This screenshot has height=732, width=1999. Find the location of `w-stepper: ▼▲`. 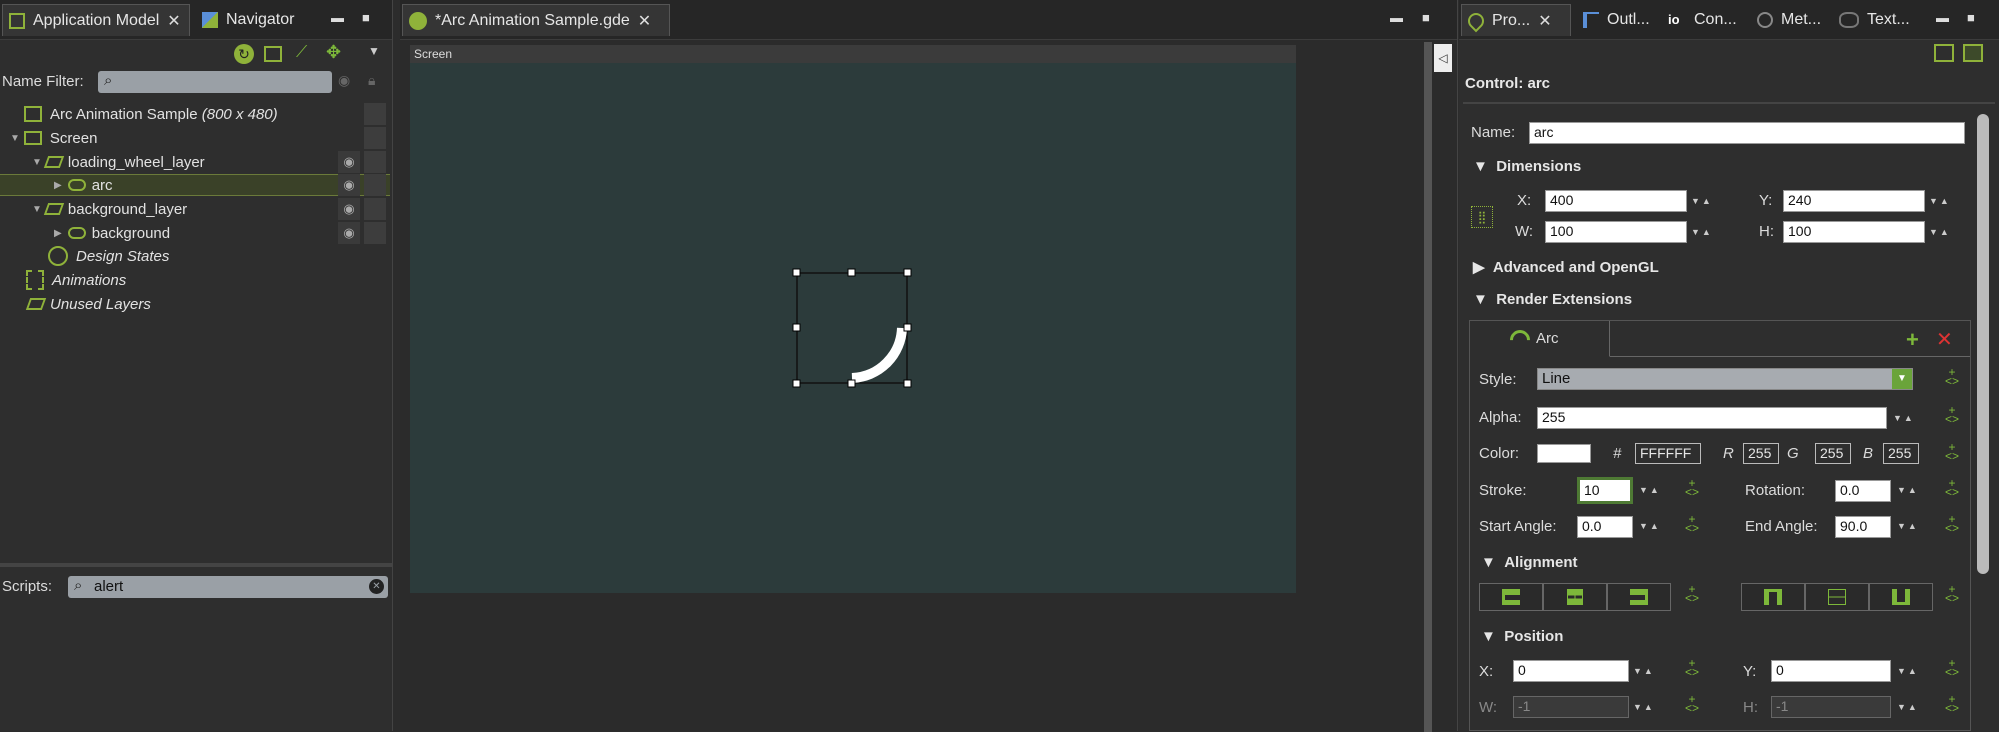

w-stepper: ▼▲ is located at coordinates (1702, 232).